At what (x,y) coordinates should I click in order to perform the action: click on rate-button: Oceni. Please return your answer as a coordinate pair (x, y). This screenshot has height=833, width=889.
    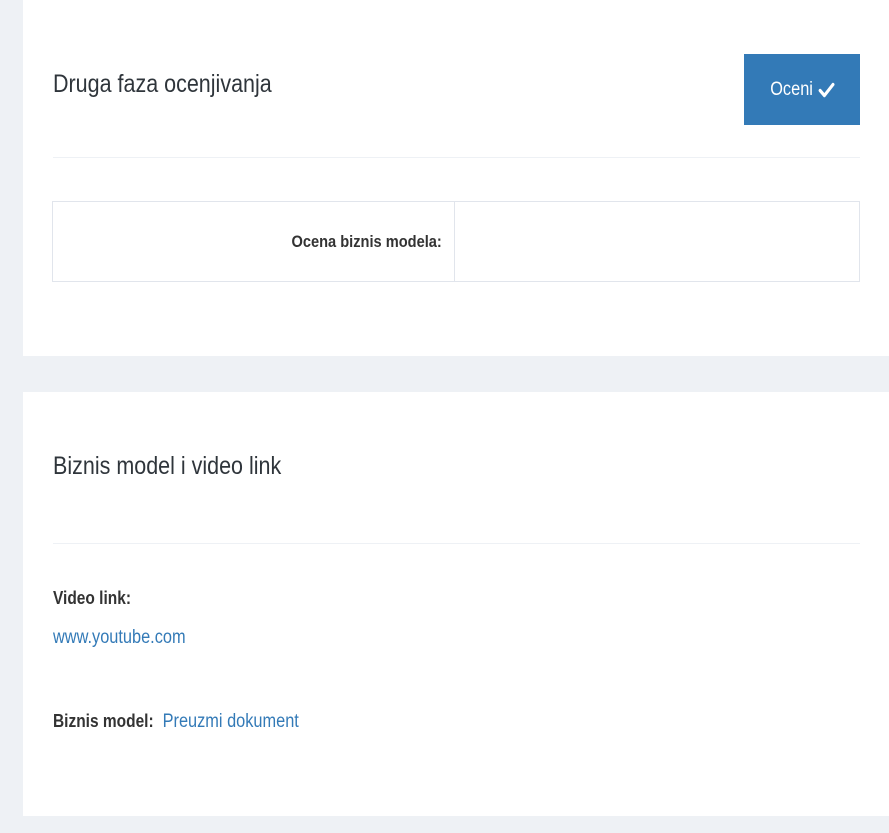
    Looking at the image, I should click on (802, 89).